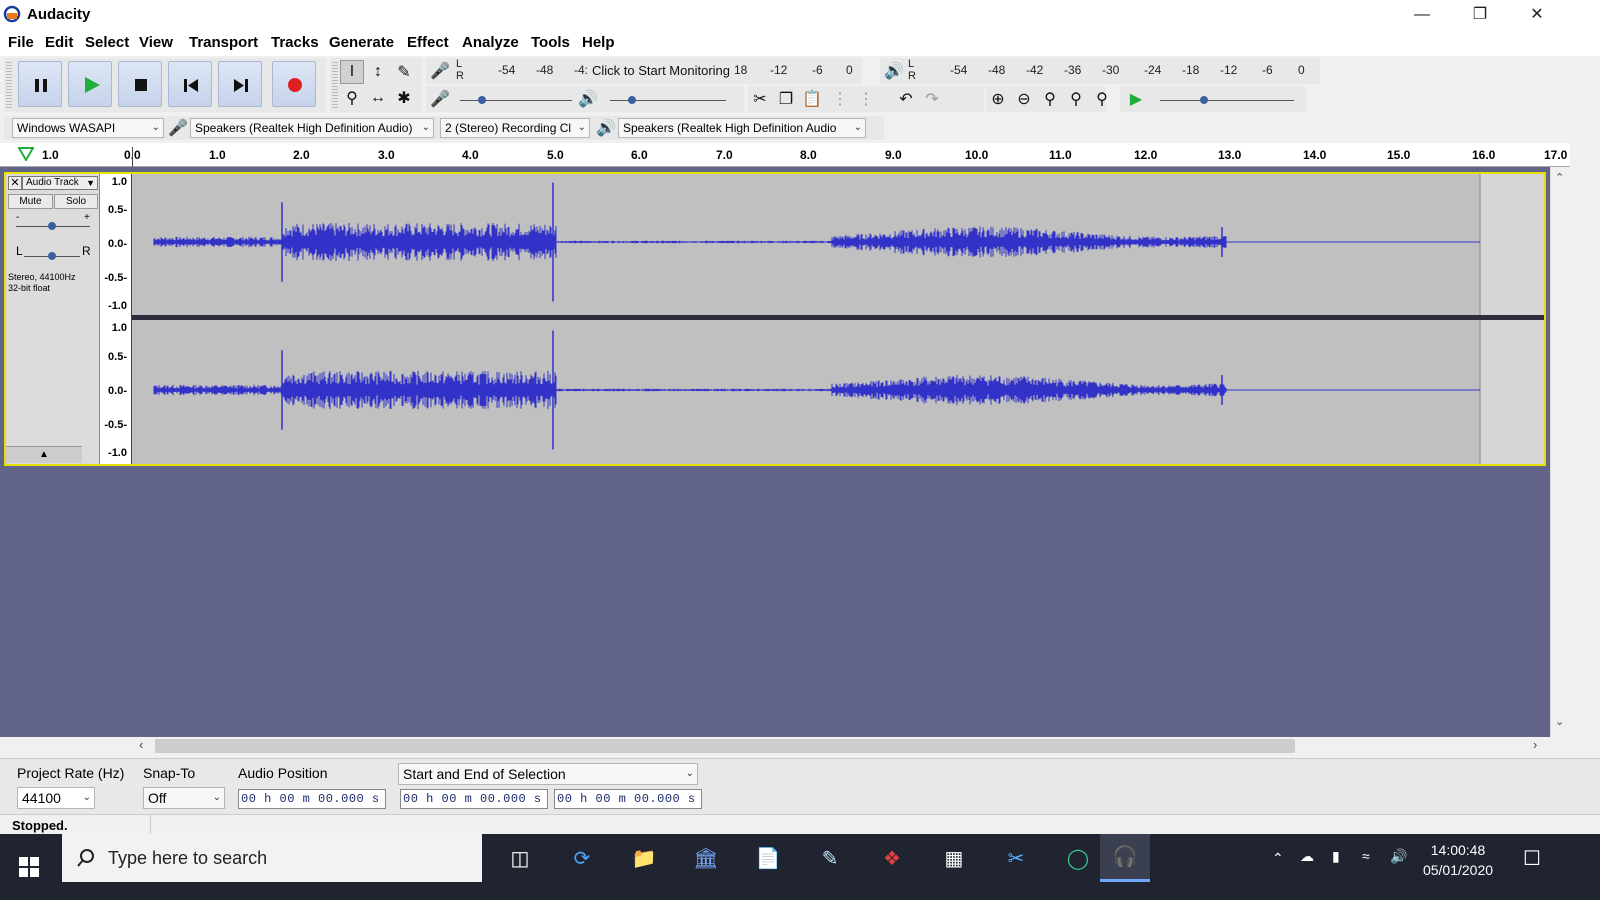  What do you see at coordinates (312, 799) in the screenshot?
I see `audio-position-field: 00 h 00 m 00.000 s` at bounding box center [312, 799].